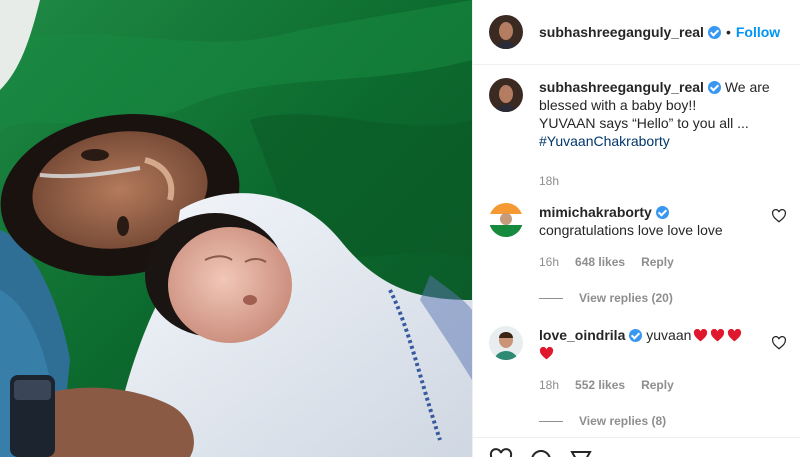 This screenshot has width=800, height=457. What do you see at coordinates (636, 447) in the screenshot?
I see `post-action-bar` at bounding box center [636, 447].